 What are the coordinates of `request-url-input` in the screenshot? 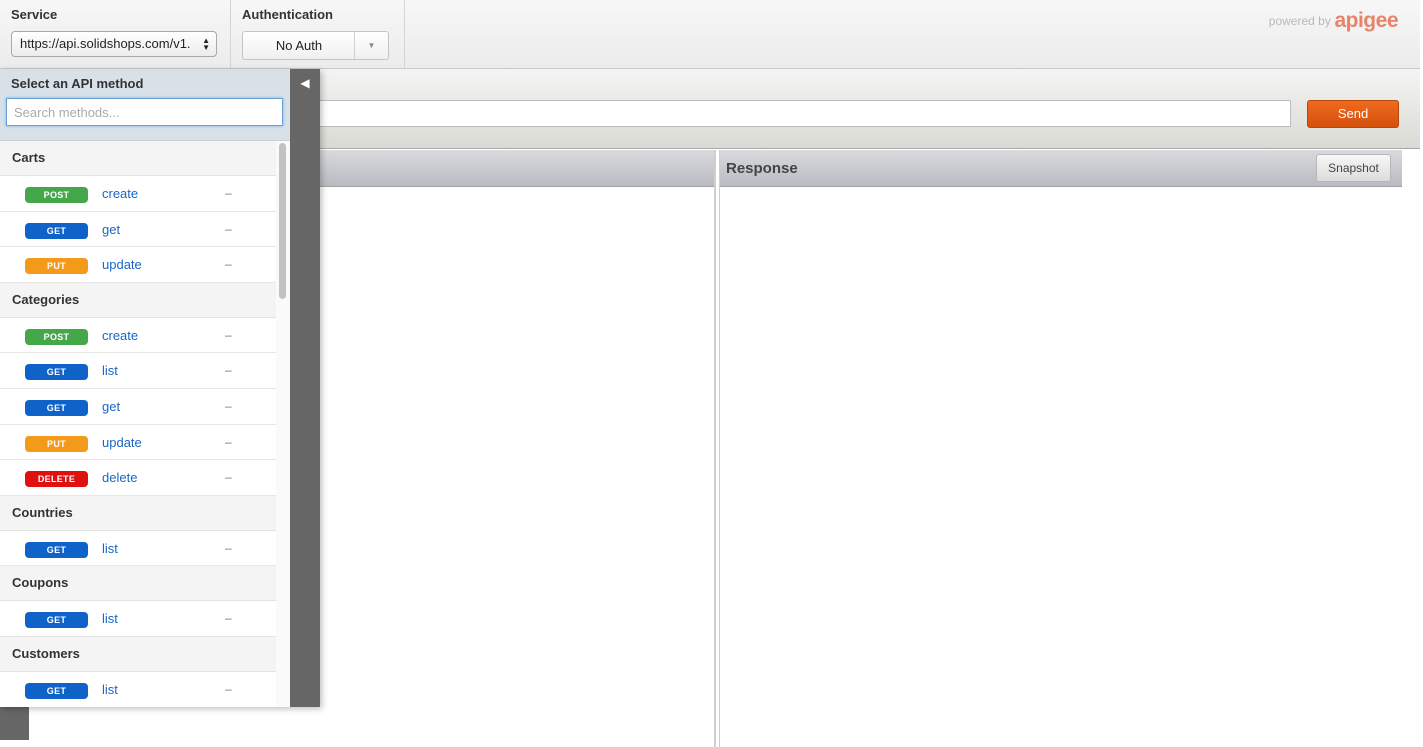 It's located at (804, 113).